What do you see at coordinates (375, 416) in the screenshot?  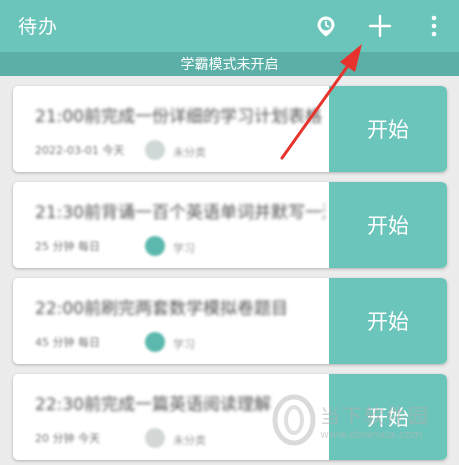 I see `watermark-name: 当下软件园` at bounding box center [375, 416].